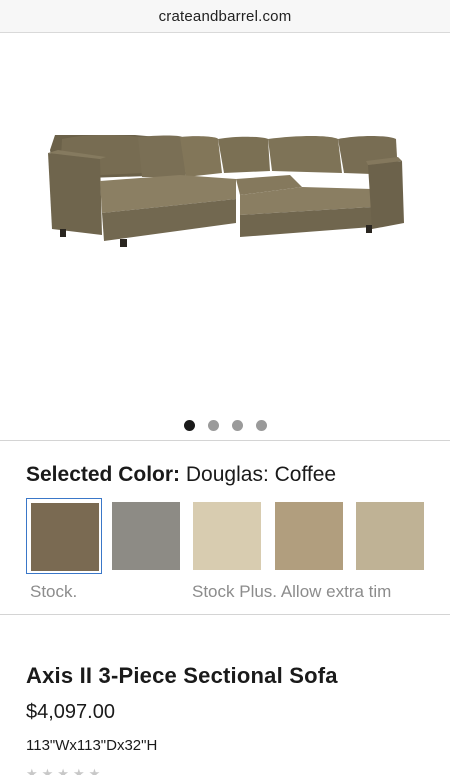  I want to click on color-swatch-tan, so click(309, 536).